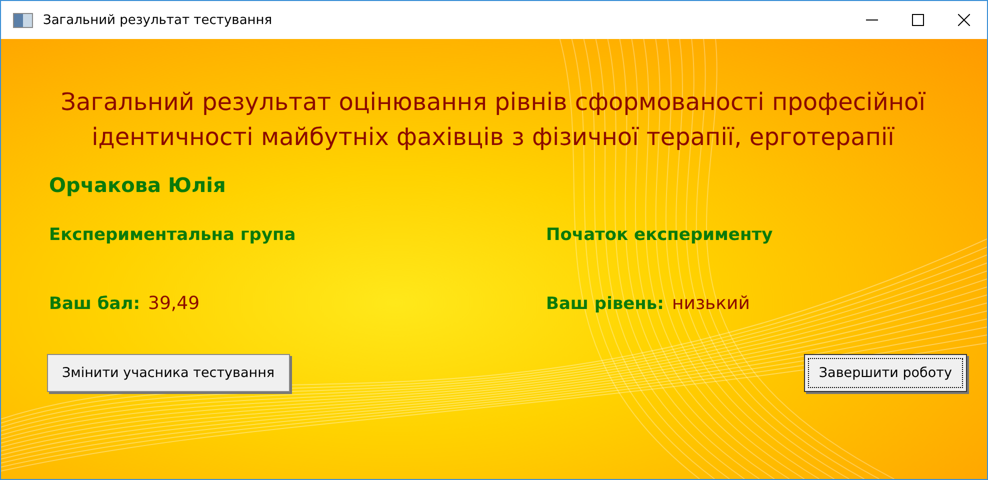 This screenshot has width=988, height=480. Describe the element at coordinates (168, 373) in the screenshot. I see `change-participant-button: Змінити учасника тестування` at that location.